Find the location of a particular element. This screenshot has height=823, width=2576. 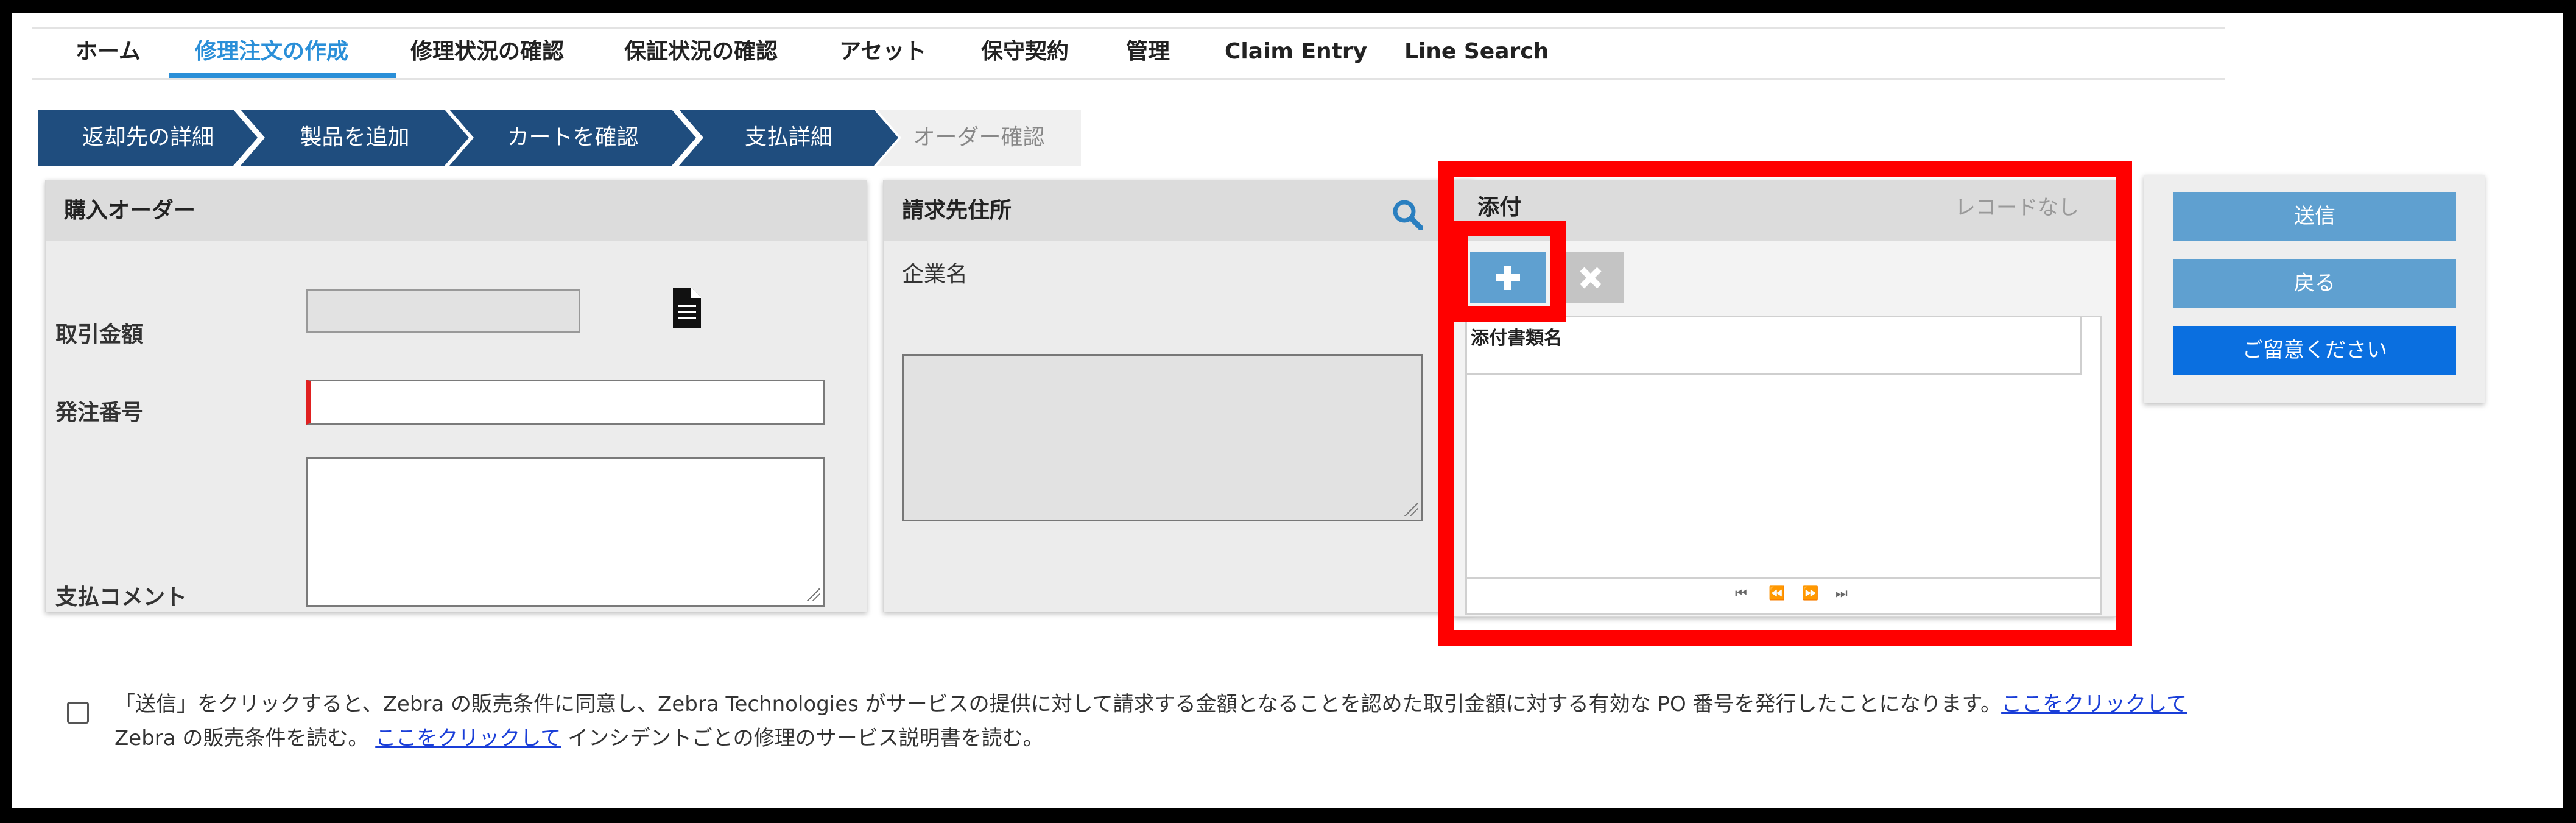

step-return-details: 返却先の詳細 is located at coordinates (148, 138).